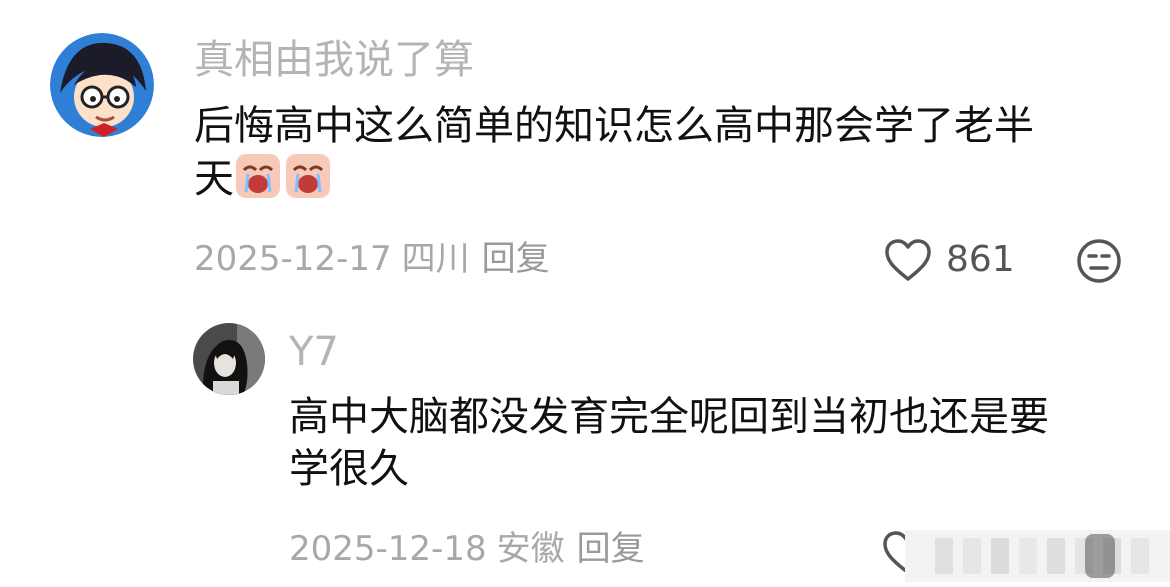  I want to click on neutral-face-icon, so click(1099, 261).